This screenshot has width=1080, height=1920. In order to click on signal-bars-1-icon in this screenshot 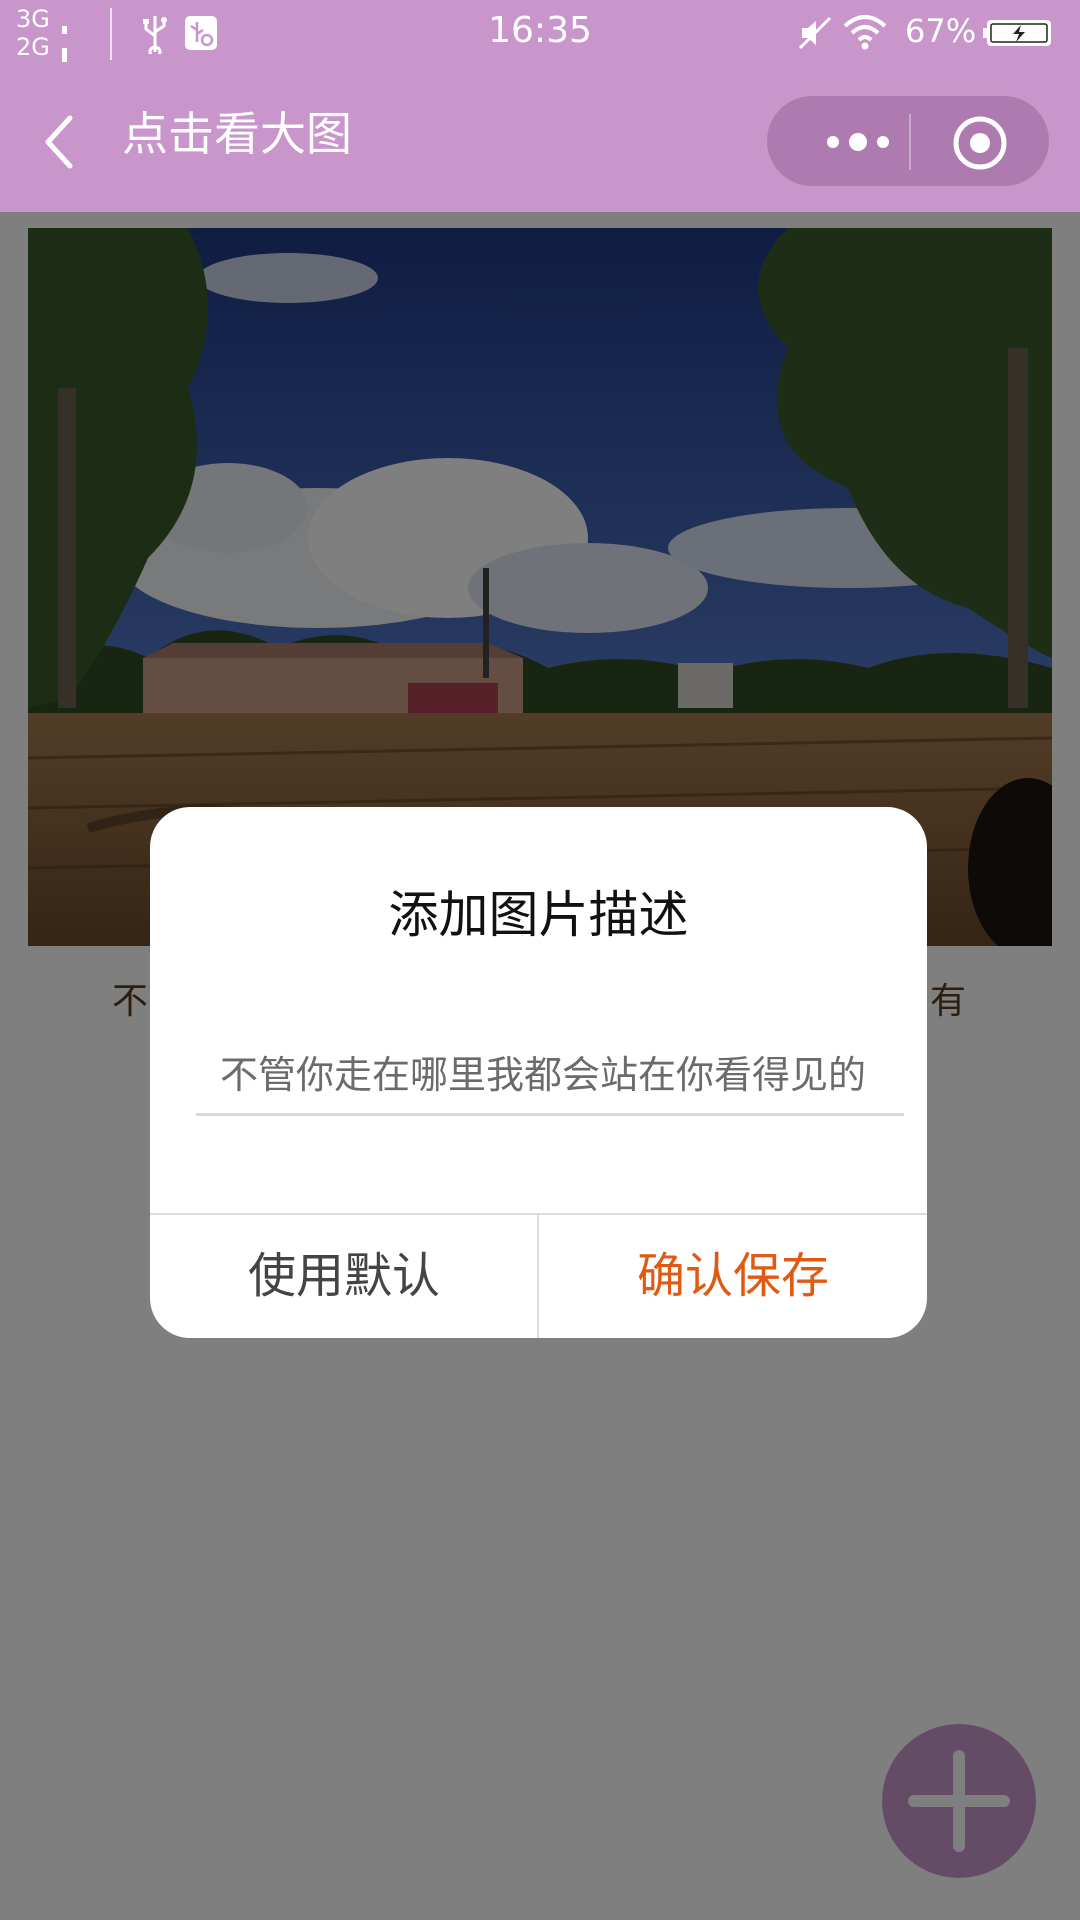, I will do `click(66, 60)`.